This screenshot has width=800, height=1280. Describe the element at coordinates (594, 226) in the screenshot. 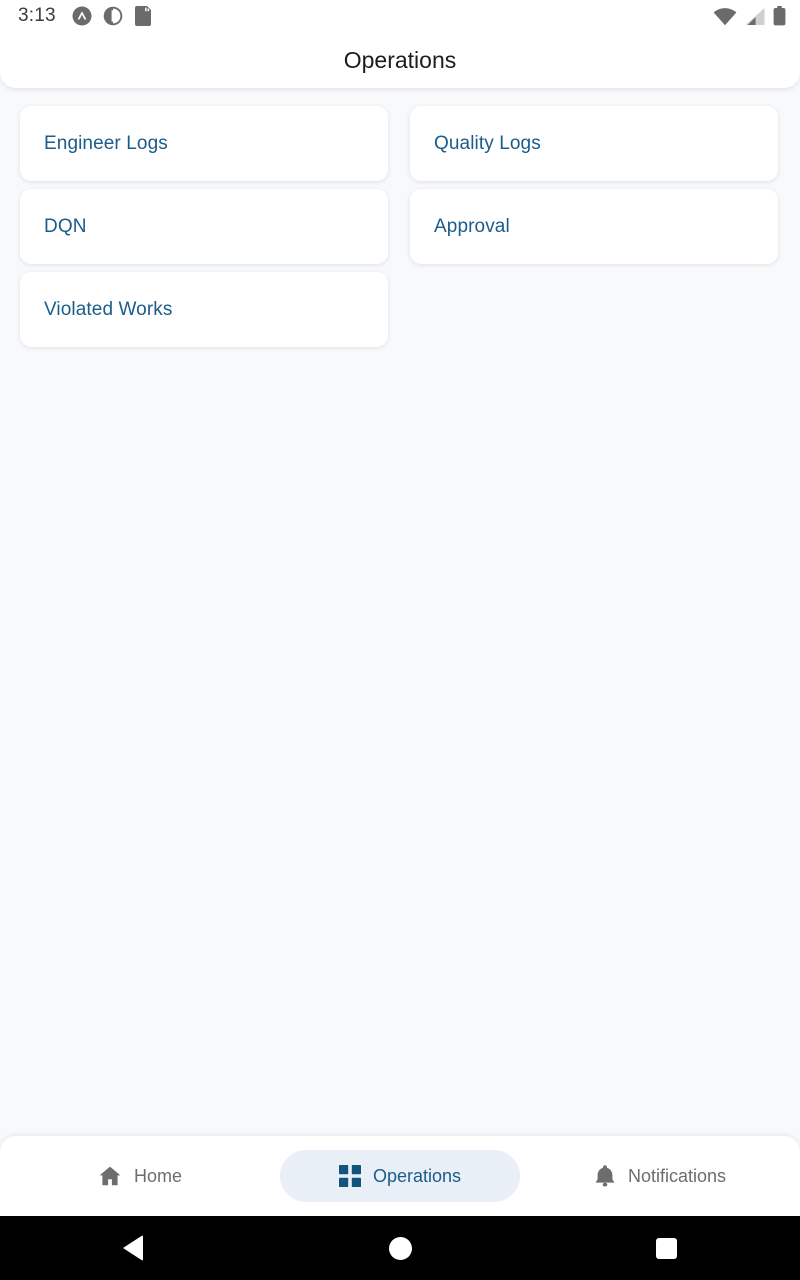

I see `operation-card-approval: Approval` at that location.